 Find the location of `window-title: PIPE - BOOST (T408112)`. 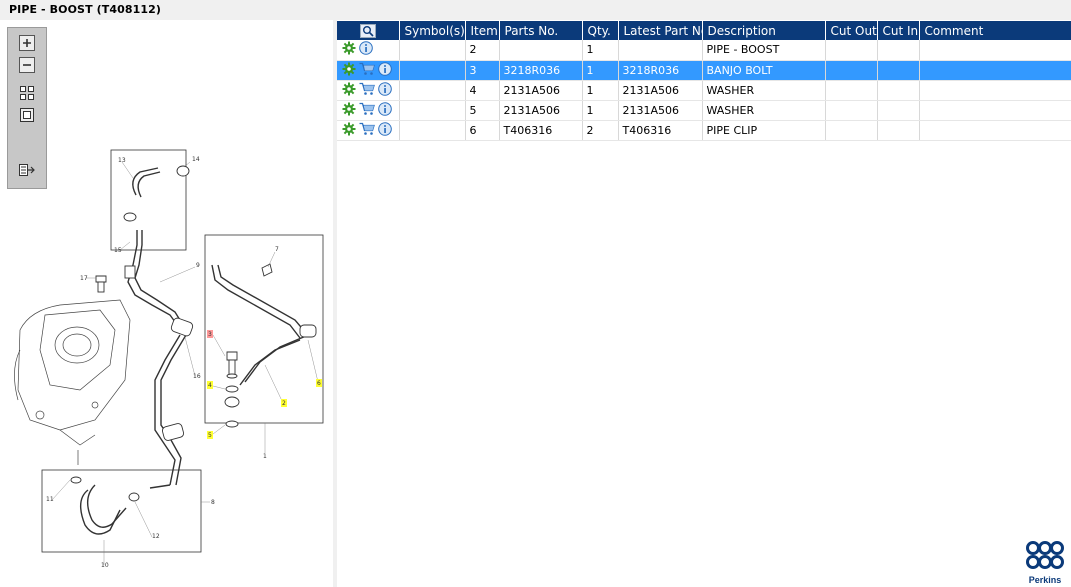

window-title: PIPE - BOOST (T408112) is located at coordinates (85, 9).